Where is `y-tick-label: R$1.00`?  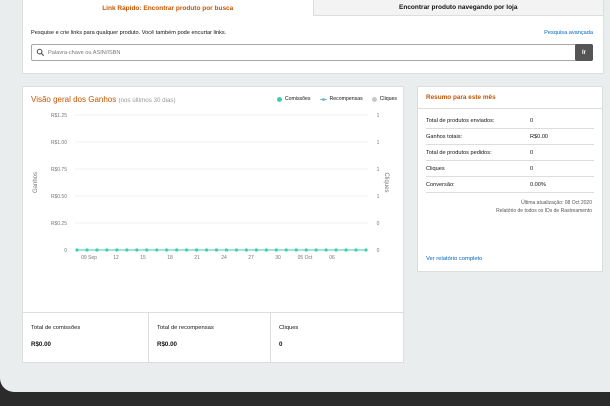 y-tick-label: R$1.00 is located at coordinates (59, 143).